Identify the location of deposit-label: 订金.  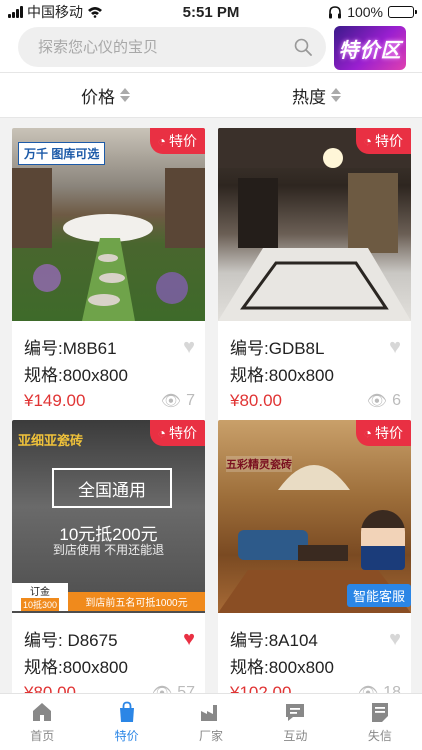
(40, 592).